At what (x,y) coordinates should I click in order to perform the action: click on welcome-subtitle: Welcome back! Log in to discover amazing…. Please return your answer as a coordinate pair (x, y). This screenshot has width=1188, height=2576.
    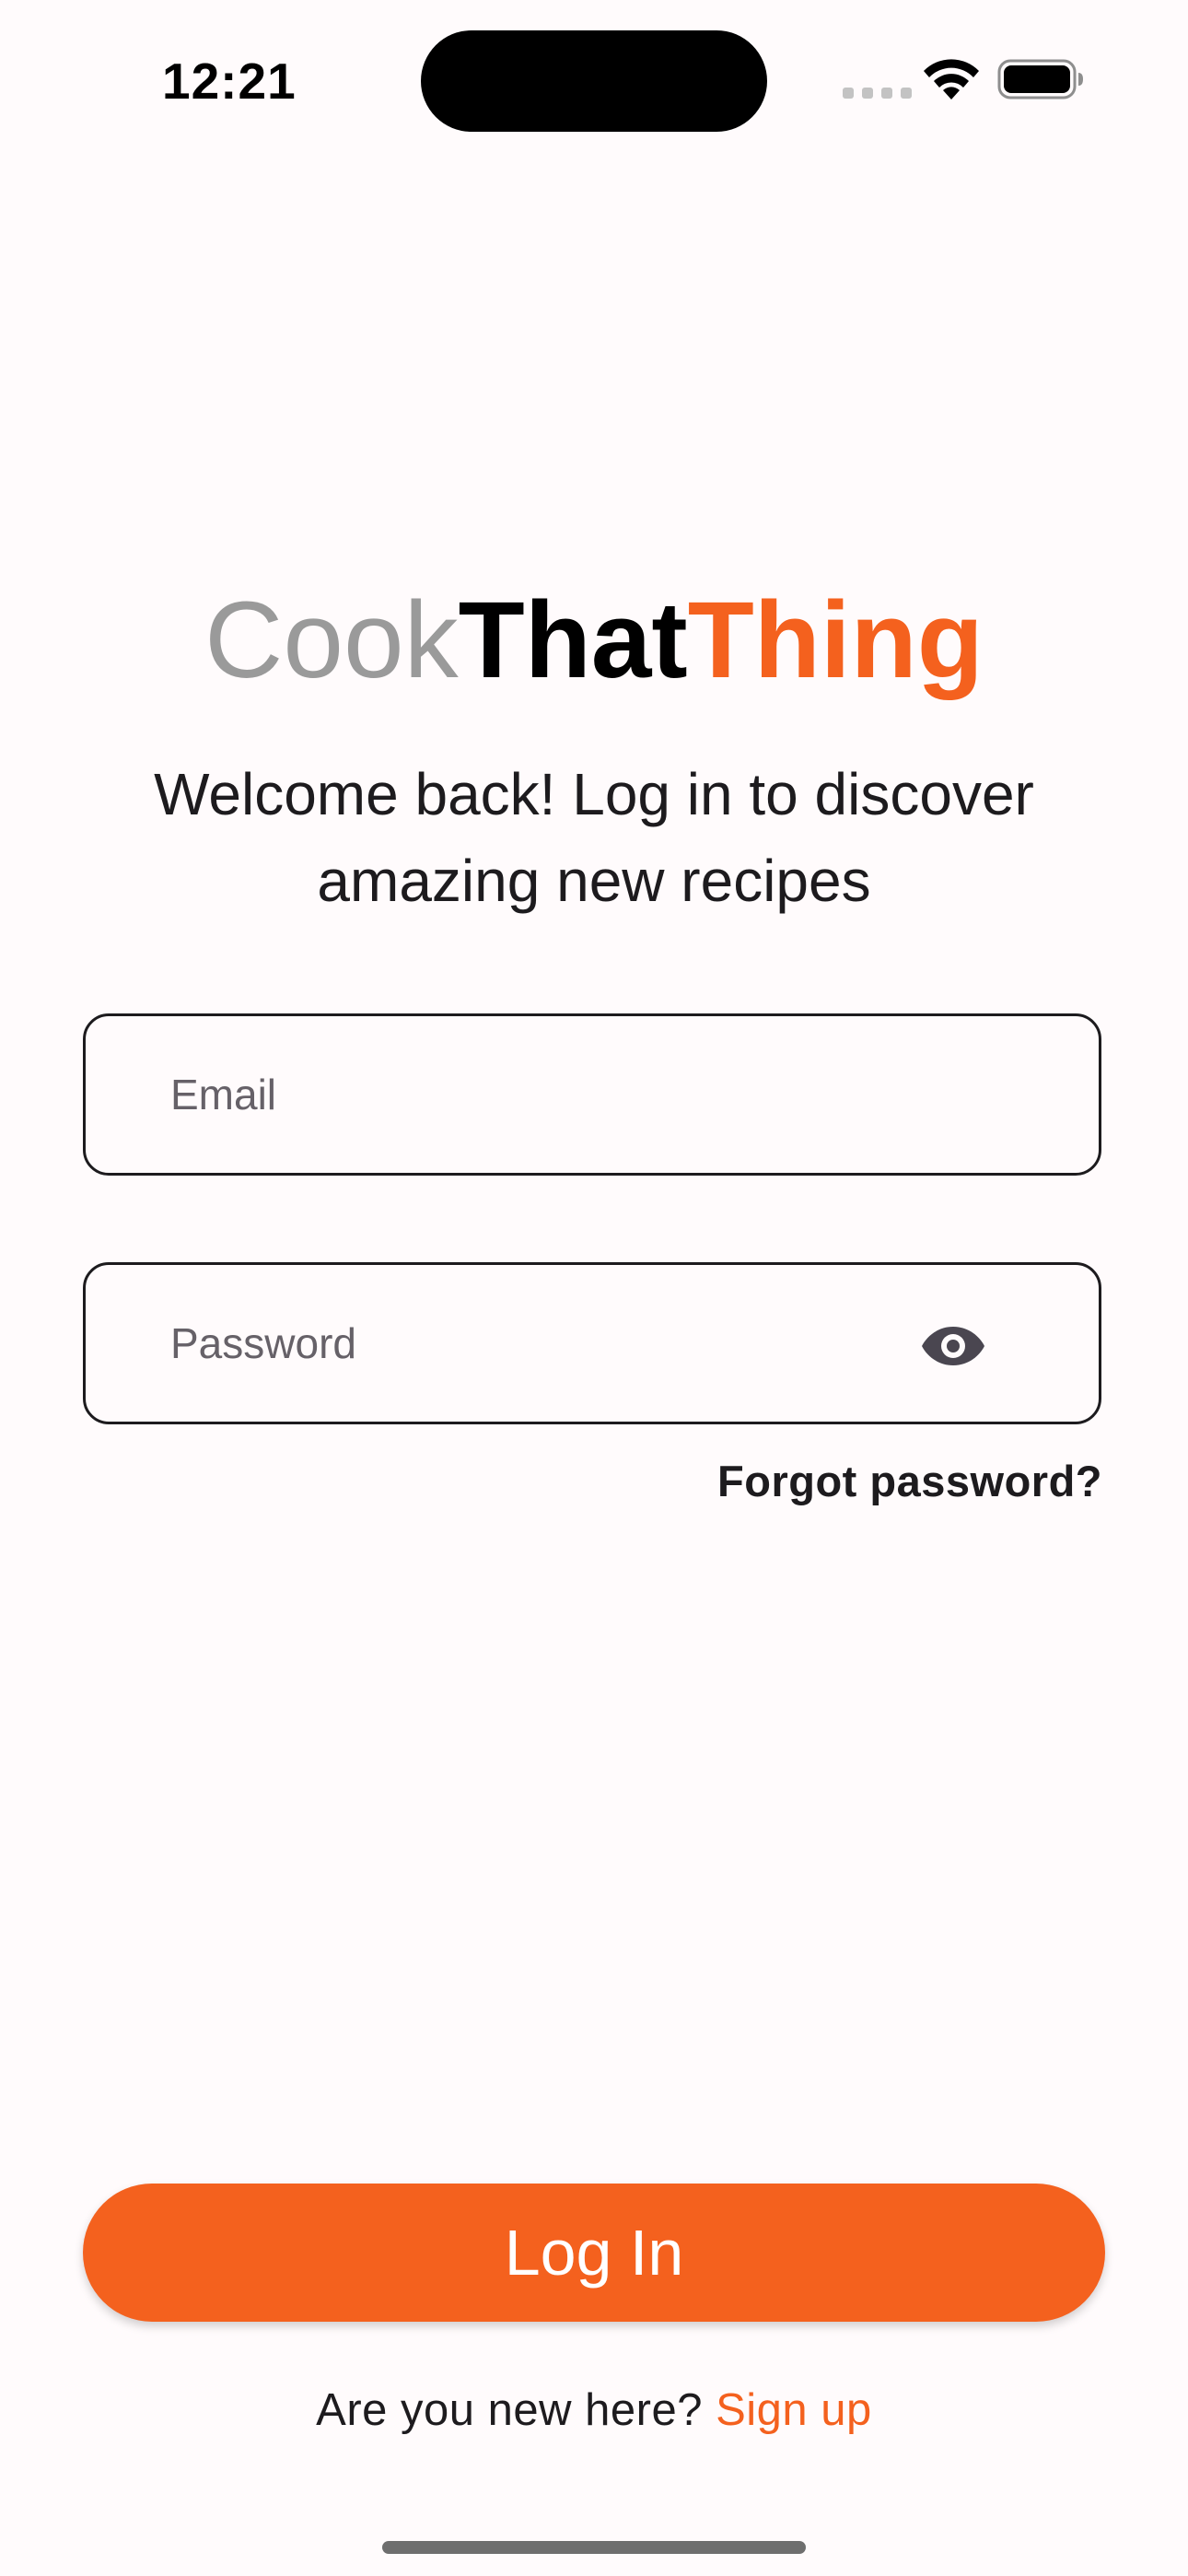
    Looking at the image, I should click on (594, 837).